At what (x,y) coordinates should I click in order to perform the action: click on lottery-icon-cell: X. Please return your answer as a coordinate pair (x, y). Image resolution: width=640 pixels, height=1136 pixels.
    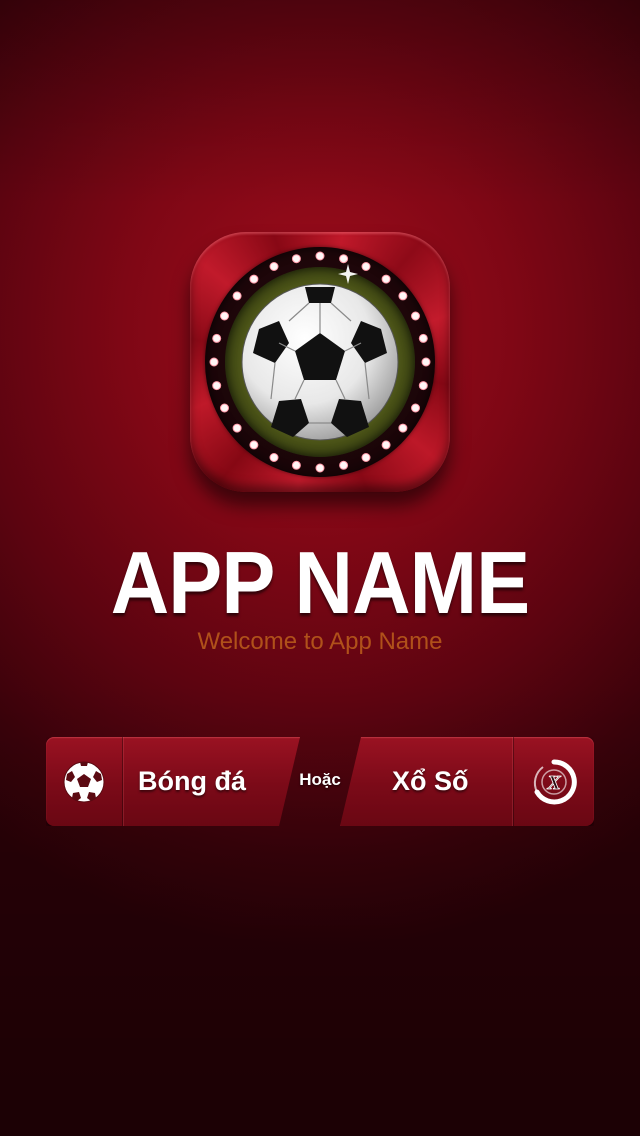
    Looking at the image, I should click on (553, 781).